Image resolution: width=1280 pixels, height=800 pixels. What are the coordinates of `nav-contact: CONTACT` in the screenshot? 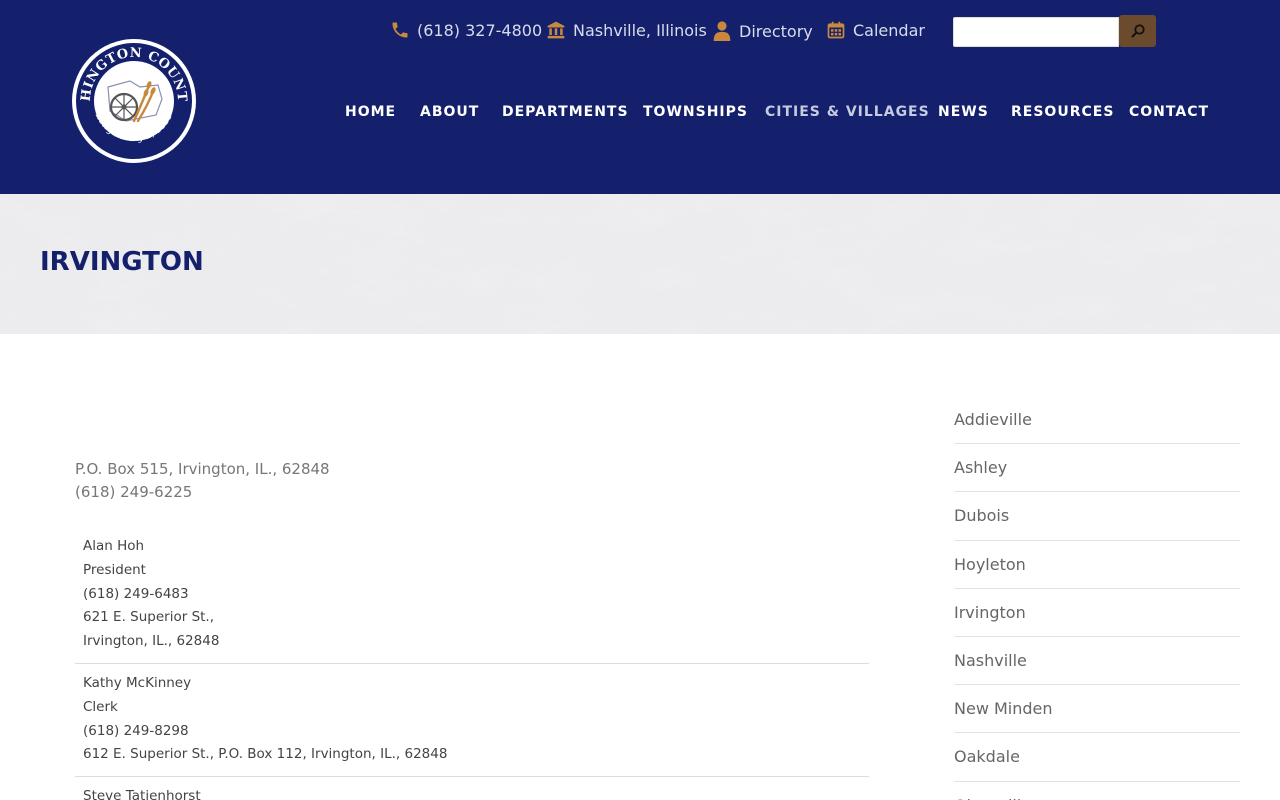 It's located at (1169, 112).